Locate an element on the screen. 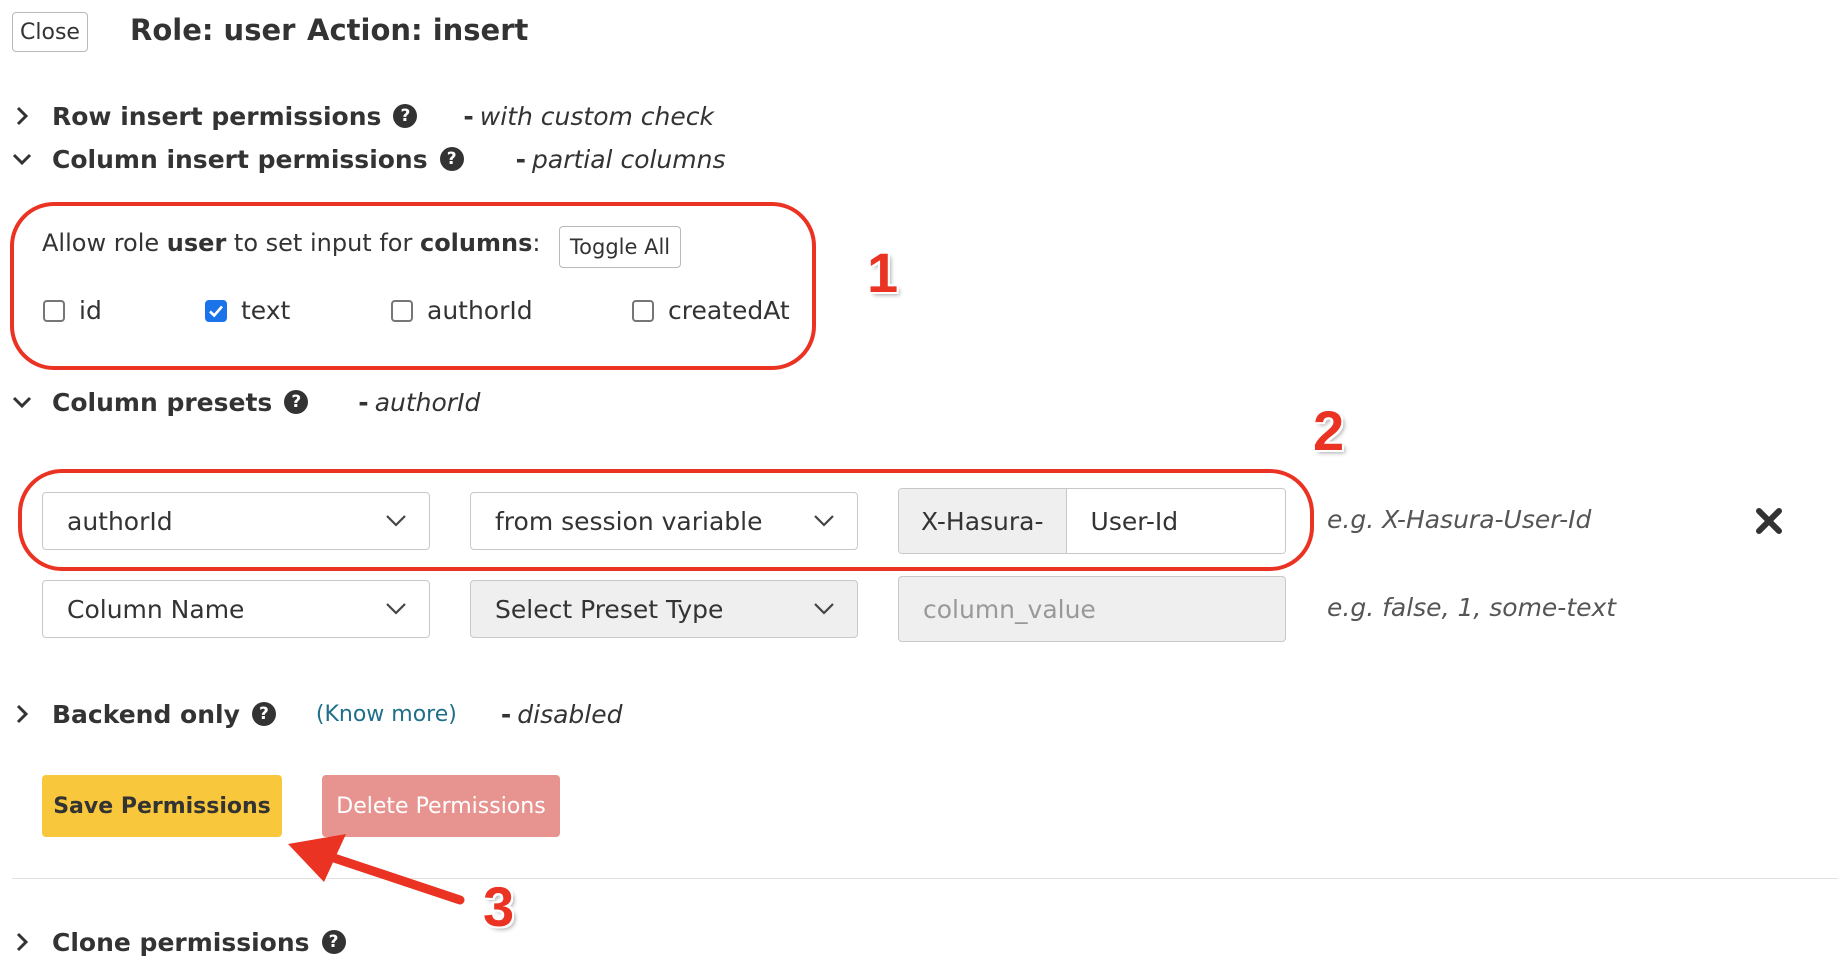 This screenshot has width=1838, height=972. role-heading: Role: user is located at coordinates (213, 30).